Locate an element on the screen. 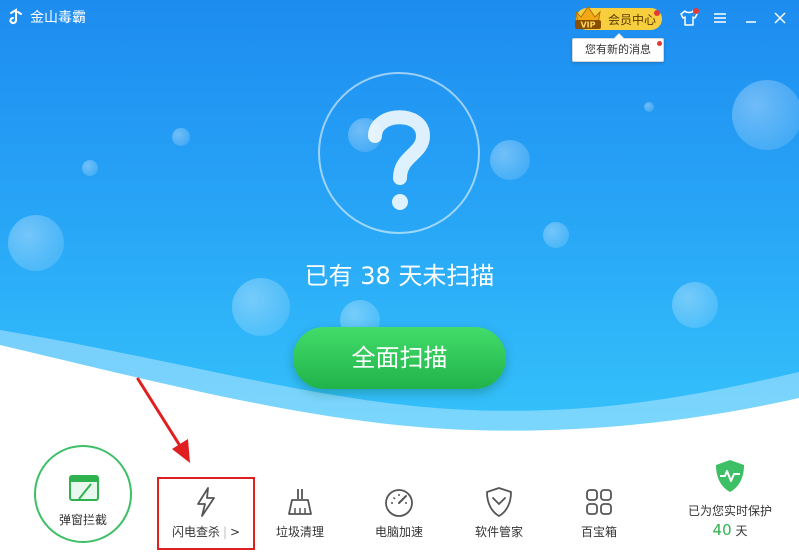  toolbox-label: 百宝箱 is located at coordinates (598, 532).